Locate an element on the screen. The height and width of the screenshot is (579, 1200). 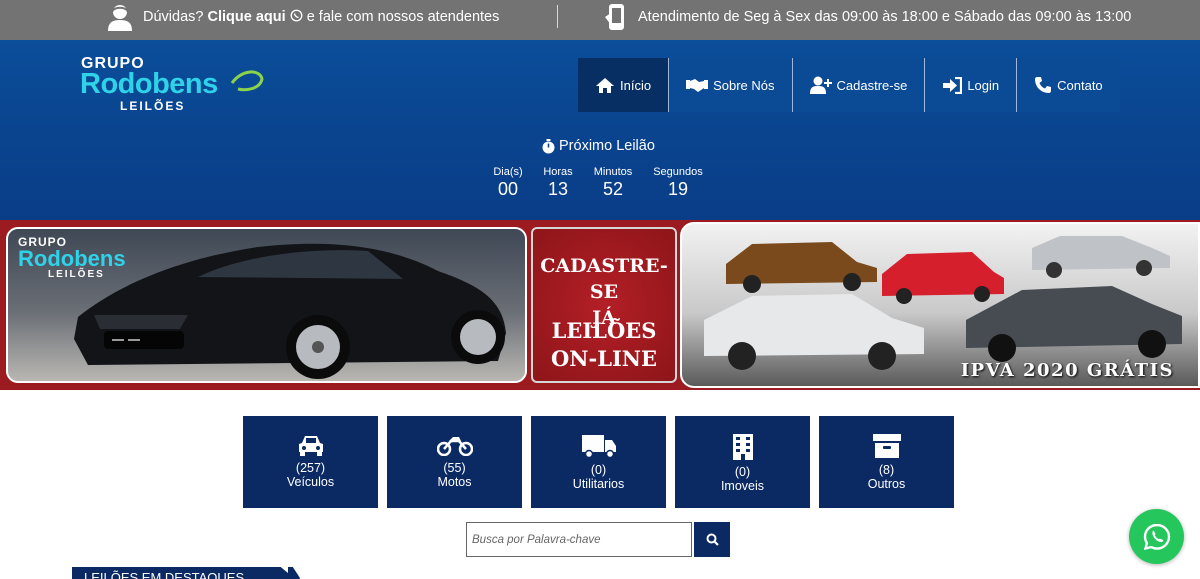
countdown-minutes: Minutos 52 is located at coordinates (613, 183).